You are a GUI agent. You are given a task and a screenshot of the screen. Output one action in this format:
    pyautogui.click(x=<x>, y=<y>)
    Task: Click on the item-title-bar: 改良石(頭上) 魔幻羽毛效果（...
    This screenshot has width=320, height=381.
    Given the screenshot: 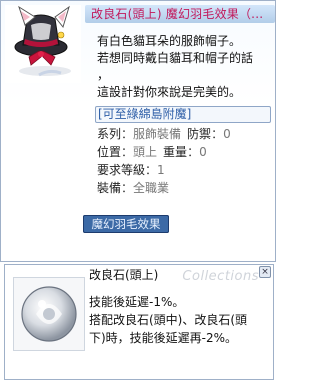 What is the action you would take?
    pyautogui.click(x=180, y=14)
    